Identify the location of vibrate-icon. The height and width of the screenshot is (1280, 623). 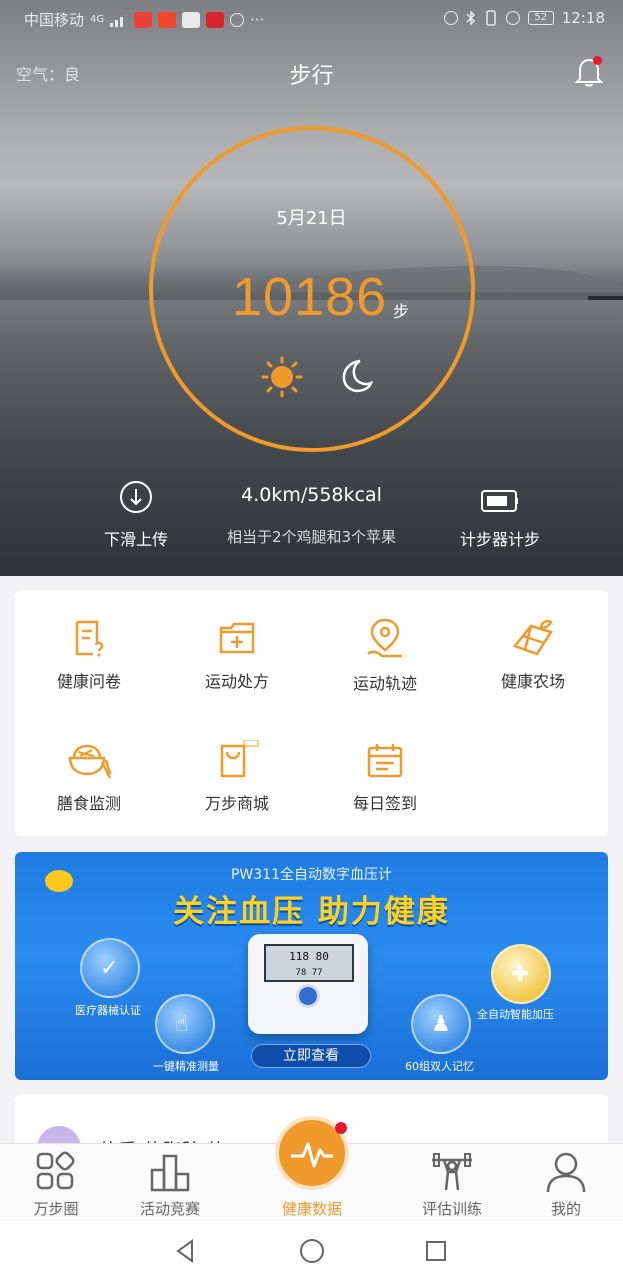
(491, 18).